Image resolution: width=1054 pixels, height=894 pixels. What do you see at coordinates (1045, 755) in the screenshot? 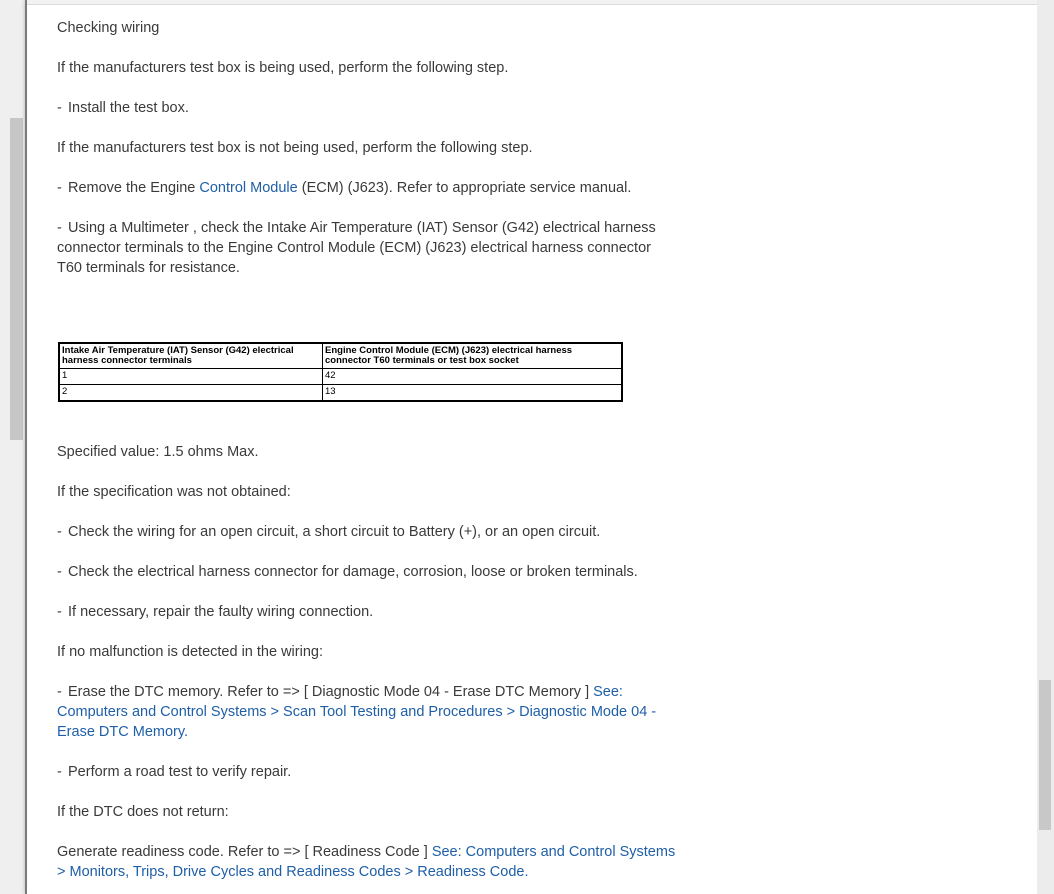
I see `right-scrollbar-thumb` at bounding box center [1045, 755].